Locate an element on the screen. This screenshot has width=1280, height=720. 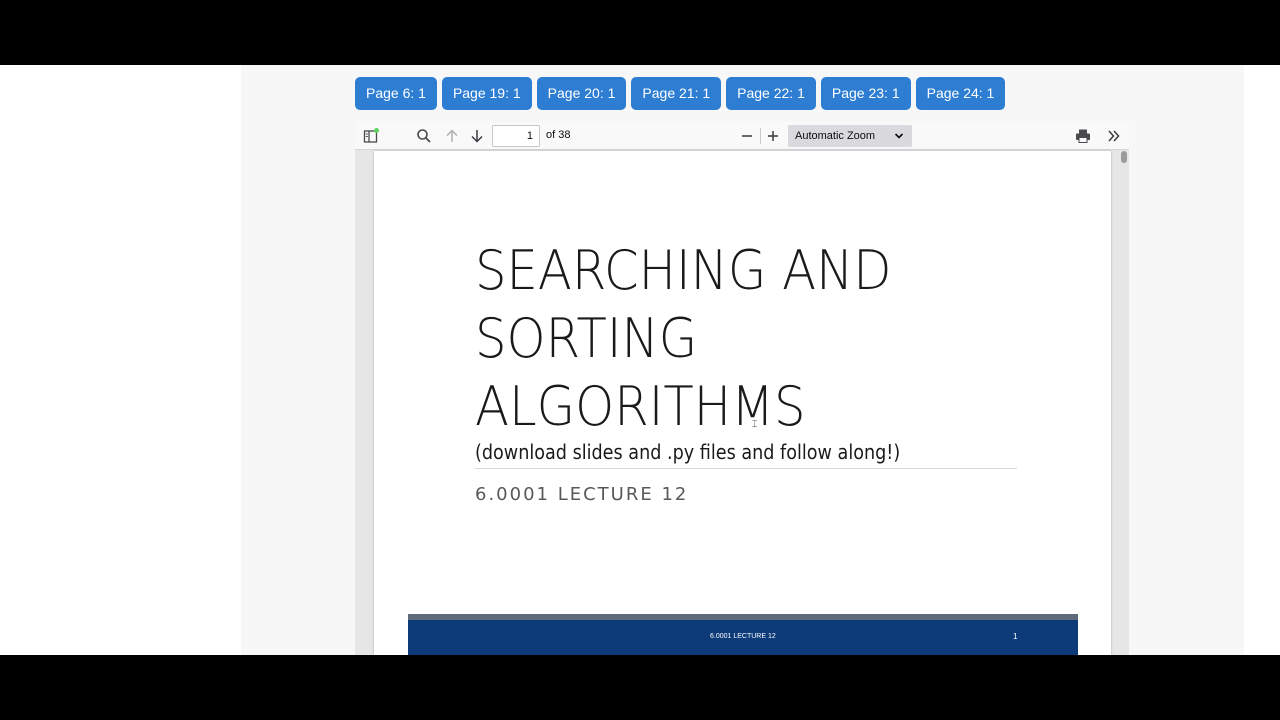
slide-title-line-1: SEARCHING AND is located at coordinates (683, 270).